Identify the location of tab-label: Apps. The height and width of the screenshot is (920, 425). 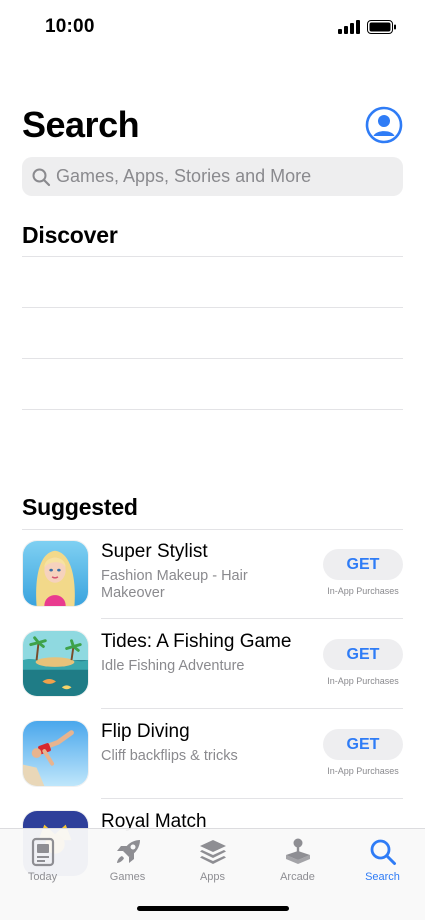
(212, 877).